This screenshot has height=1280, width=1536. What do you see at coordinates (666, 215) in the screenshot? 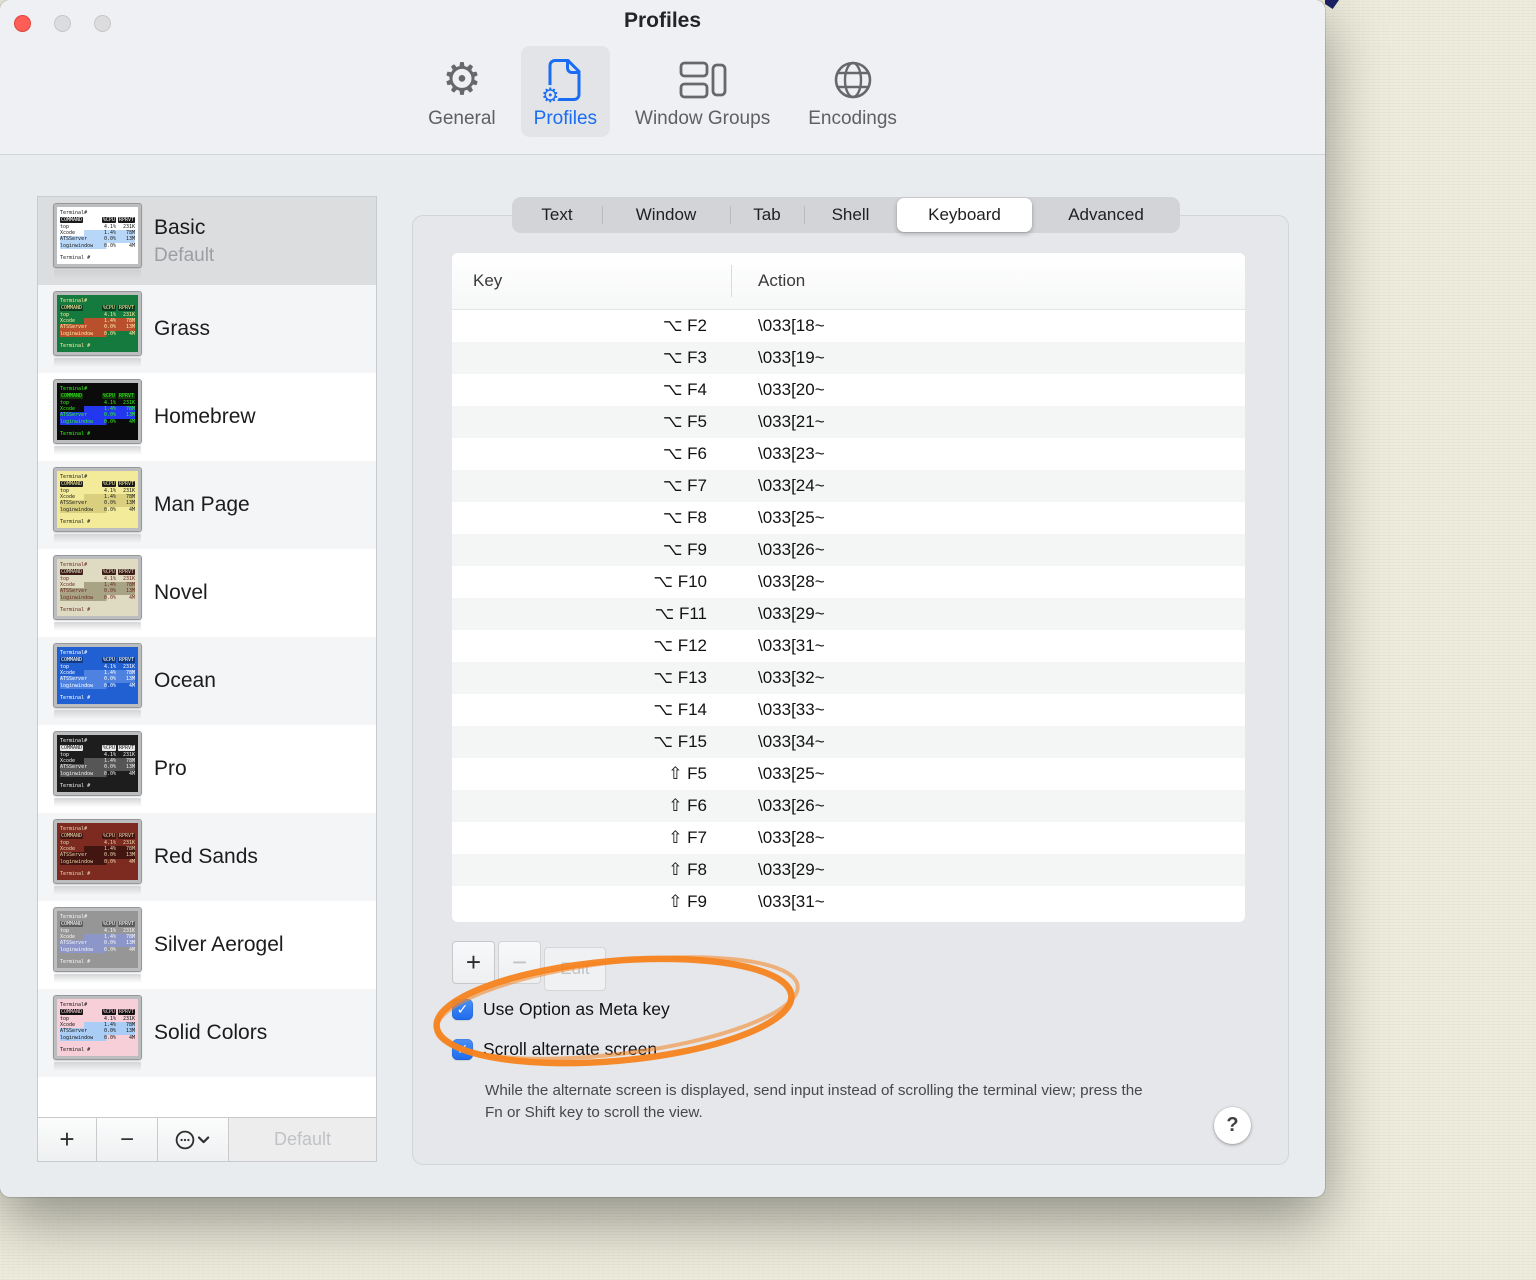
I see `tab-window: Window` at bounding box center [666, 215].